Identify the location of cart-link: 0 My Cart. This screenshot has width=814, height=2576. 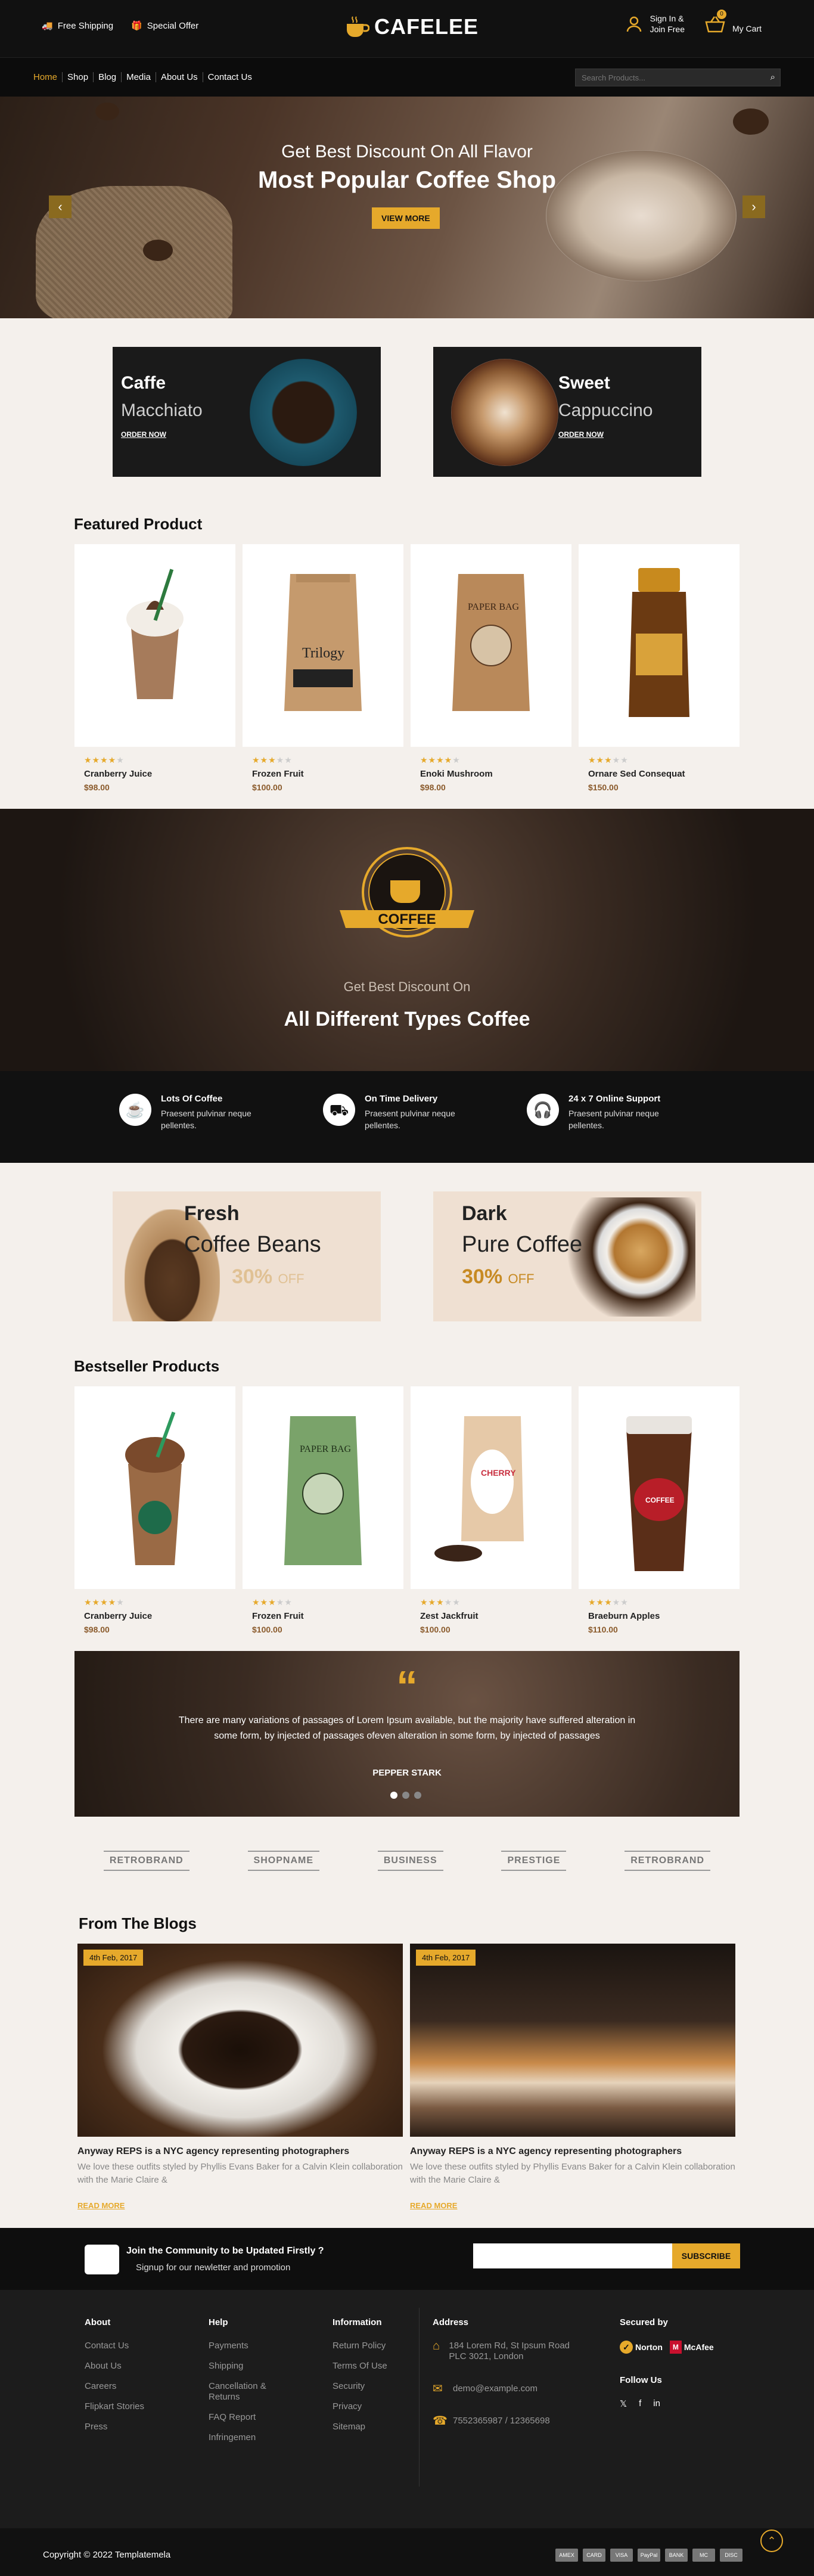
(733, 22).